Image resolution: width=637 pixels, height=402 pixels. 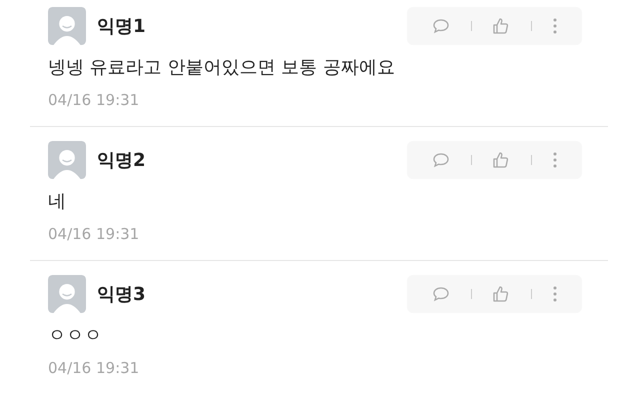 I want to click on author-name: 익명2, so click(x=121, y=160).